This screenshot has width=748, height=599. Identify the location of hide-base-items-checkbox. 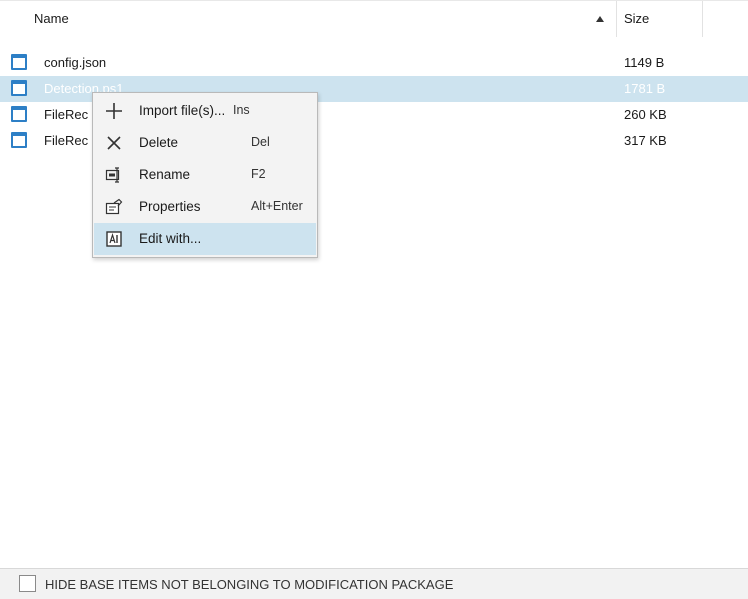
(27, 583).